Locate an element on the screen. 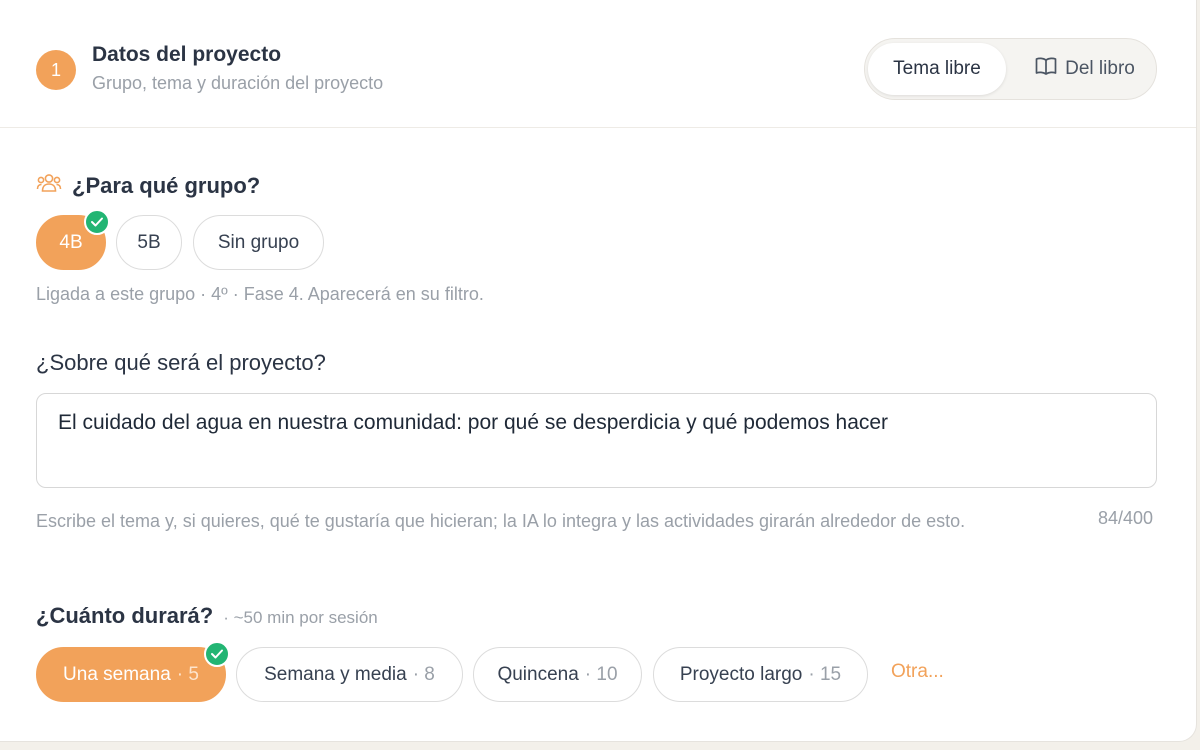 The image size is (1200, 750). duration-sublabel: · ~50 min por sesión is located at coordinates (300, 617).